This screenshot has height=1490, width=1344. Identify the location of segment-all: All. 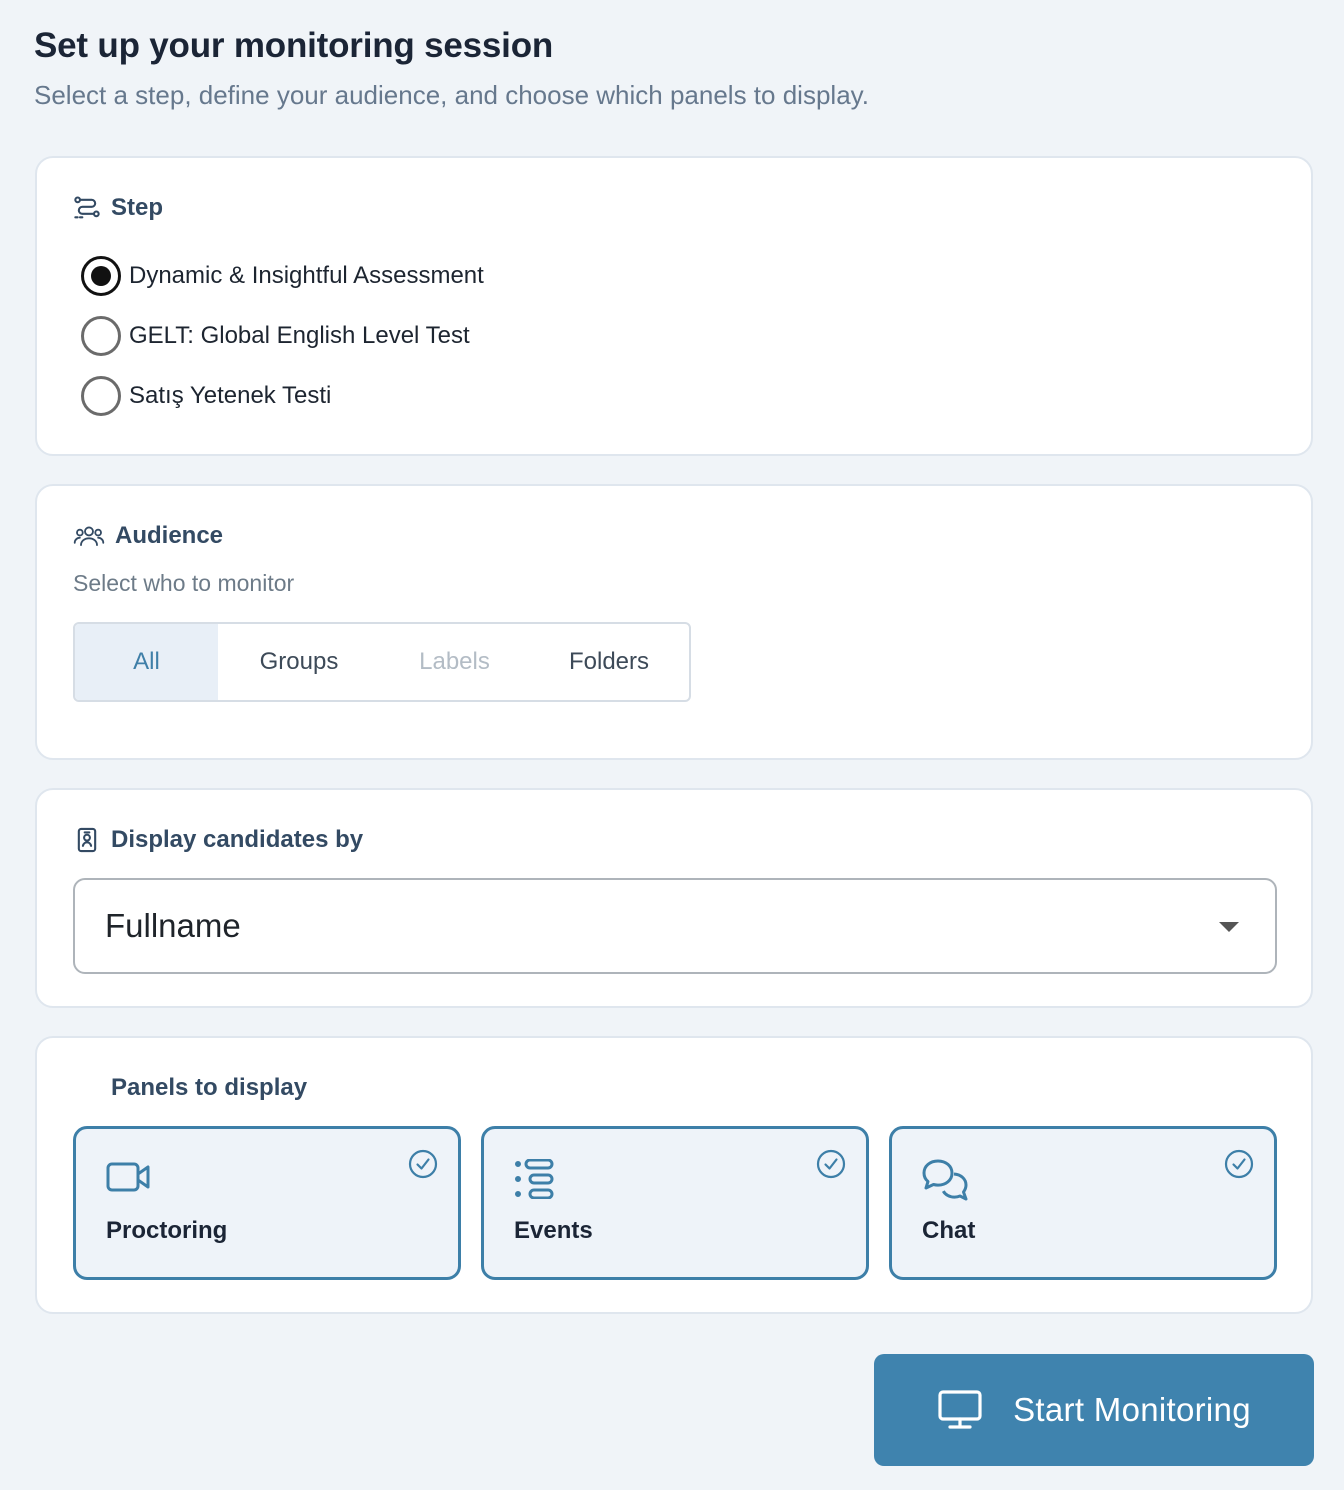
(146, 662).